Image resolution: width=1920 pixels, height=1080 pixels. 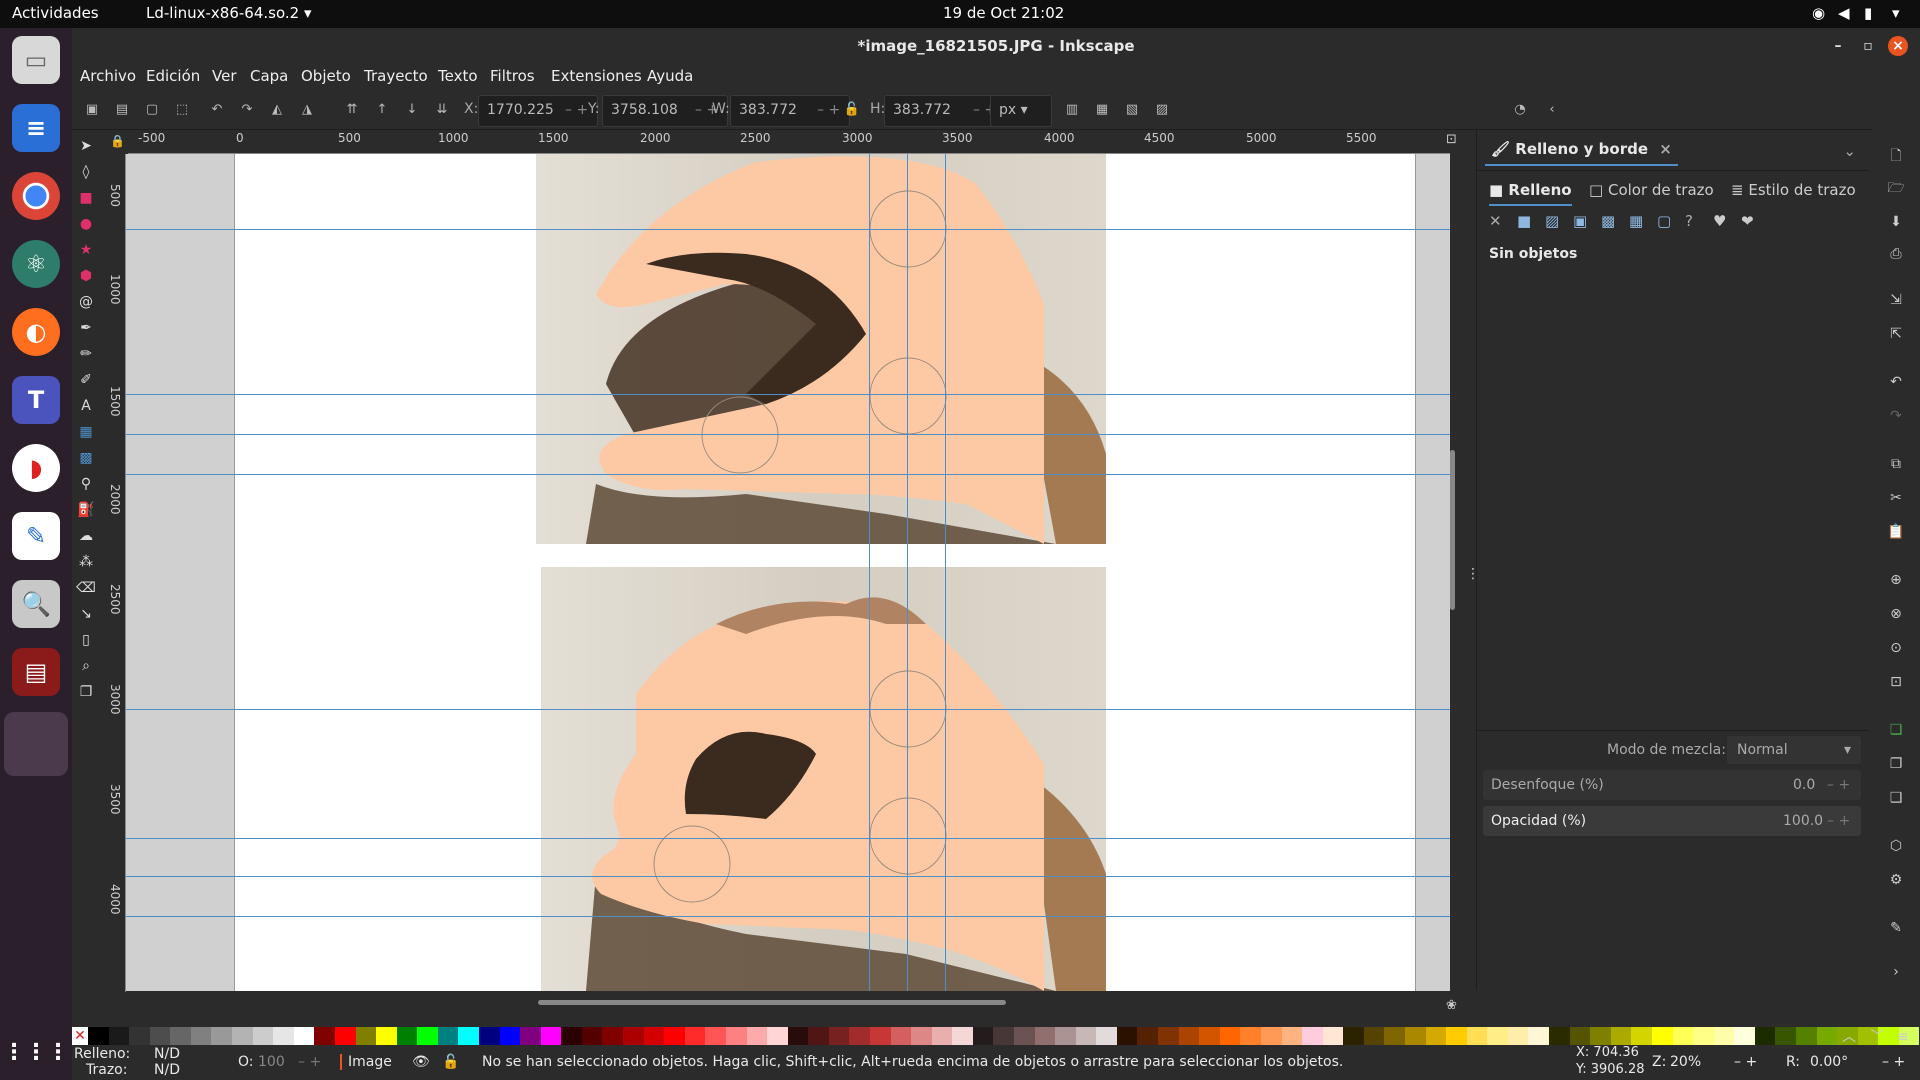 What do you see at coordinates (86, 354) in the screenshot?
I see `pencil-tool-icon: ✏` at bounding box center [86, 354].